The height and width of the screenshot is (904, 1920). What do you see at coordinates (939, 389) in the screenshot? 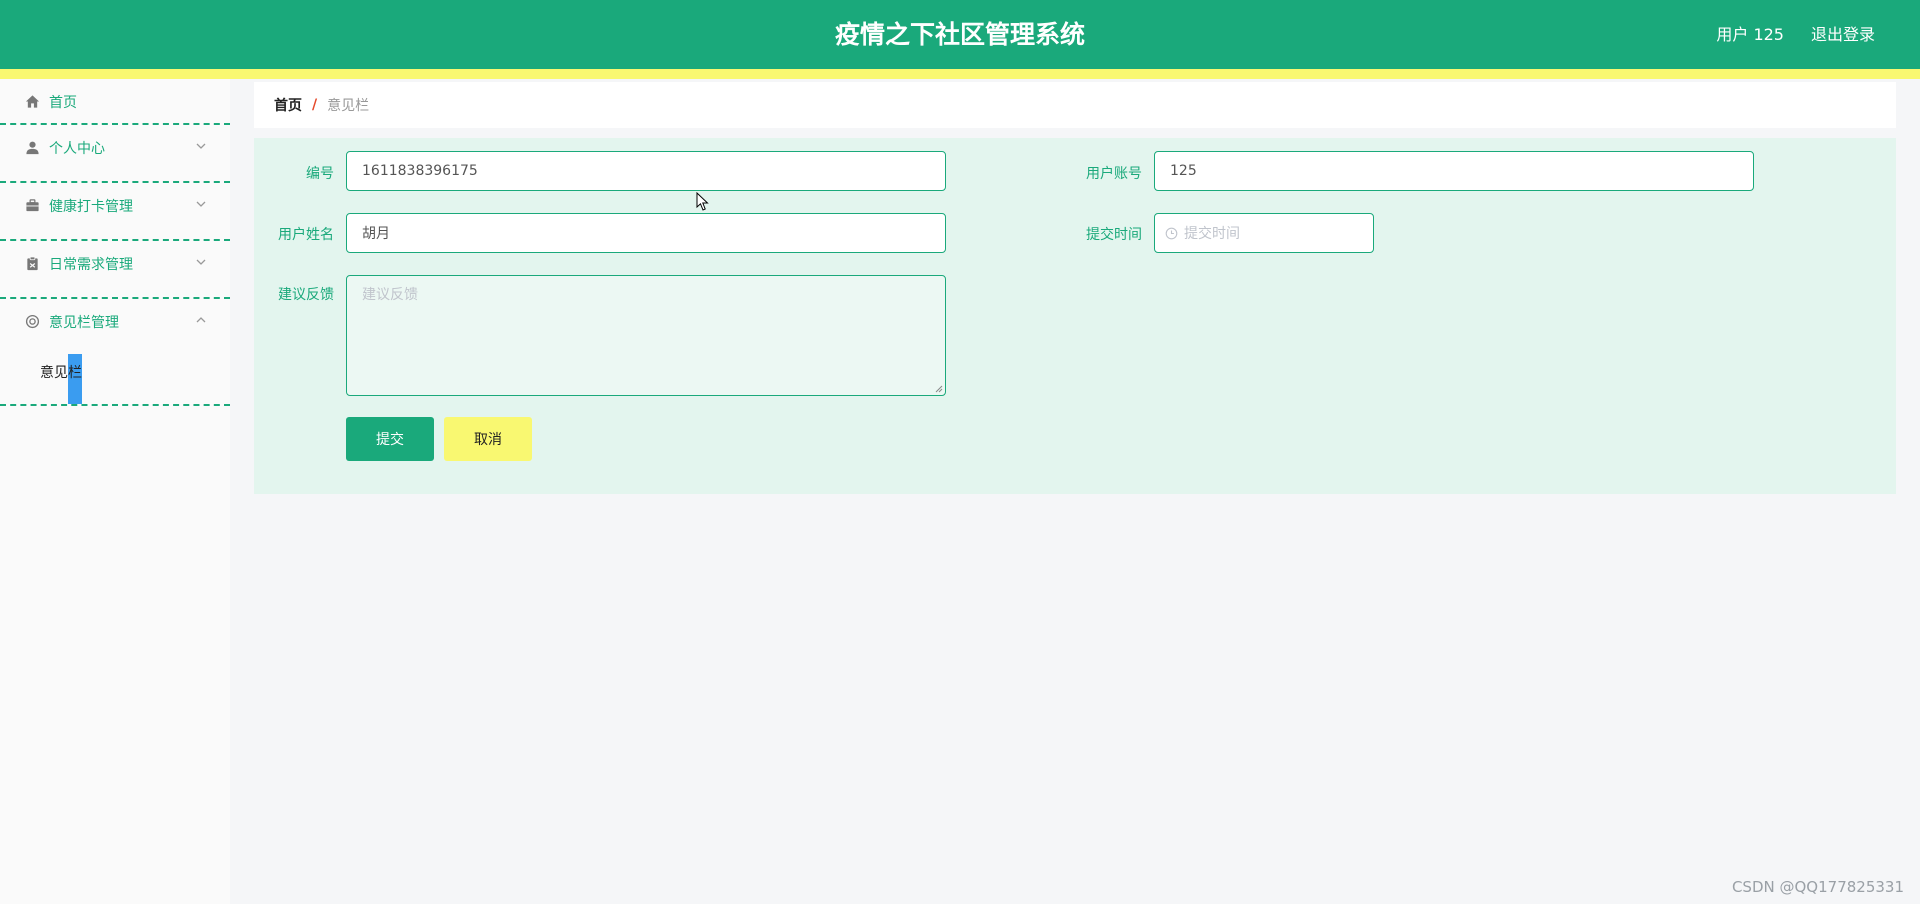
I see `resize-grip-icon` at bounding box center [939, 389].